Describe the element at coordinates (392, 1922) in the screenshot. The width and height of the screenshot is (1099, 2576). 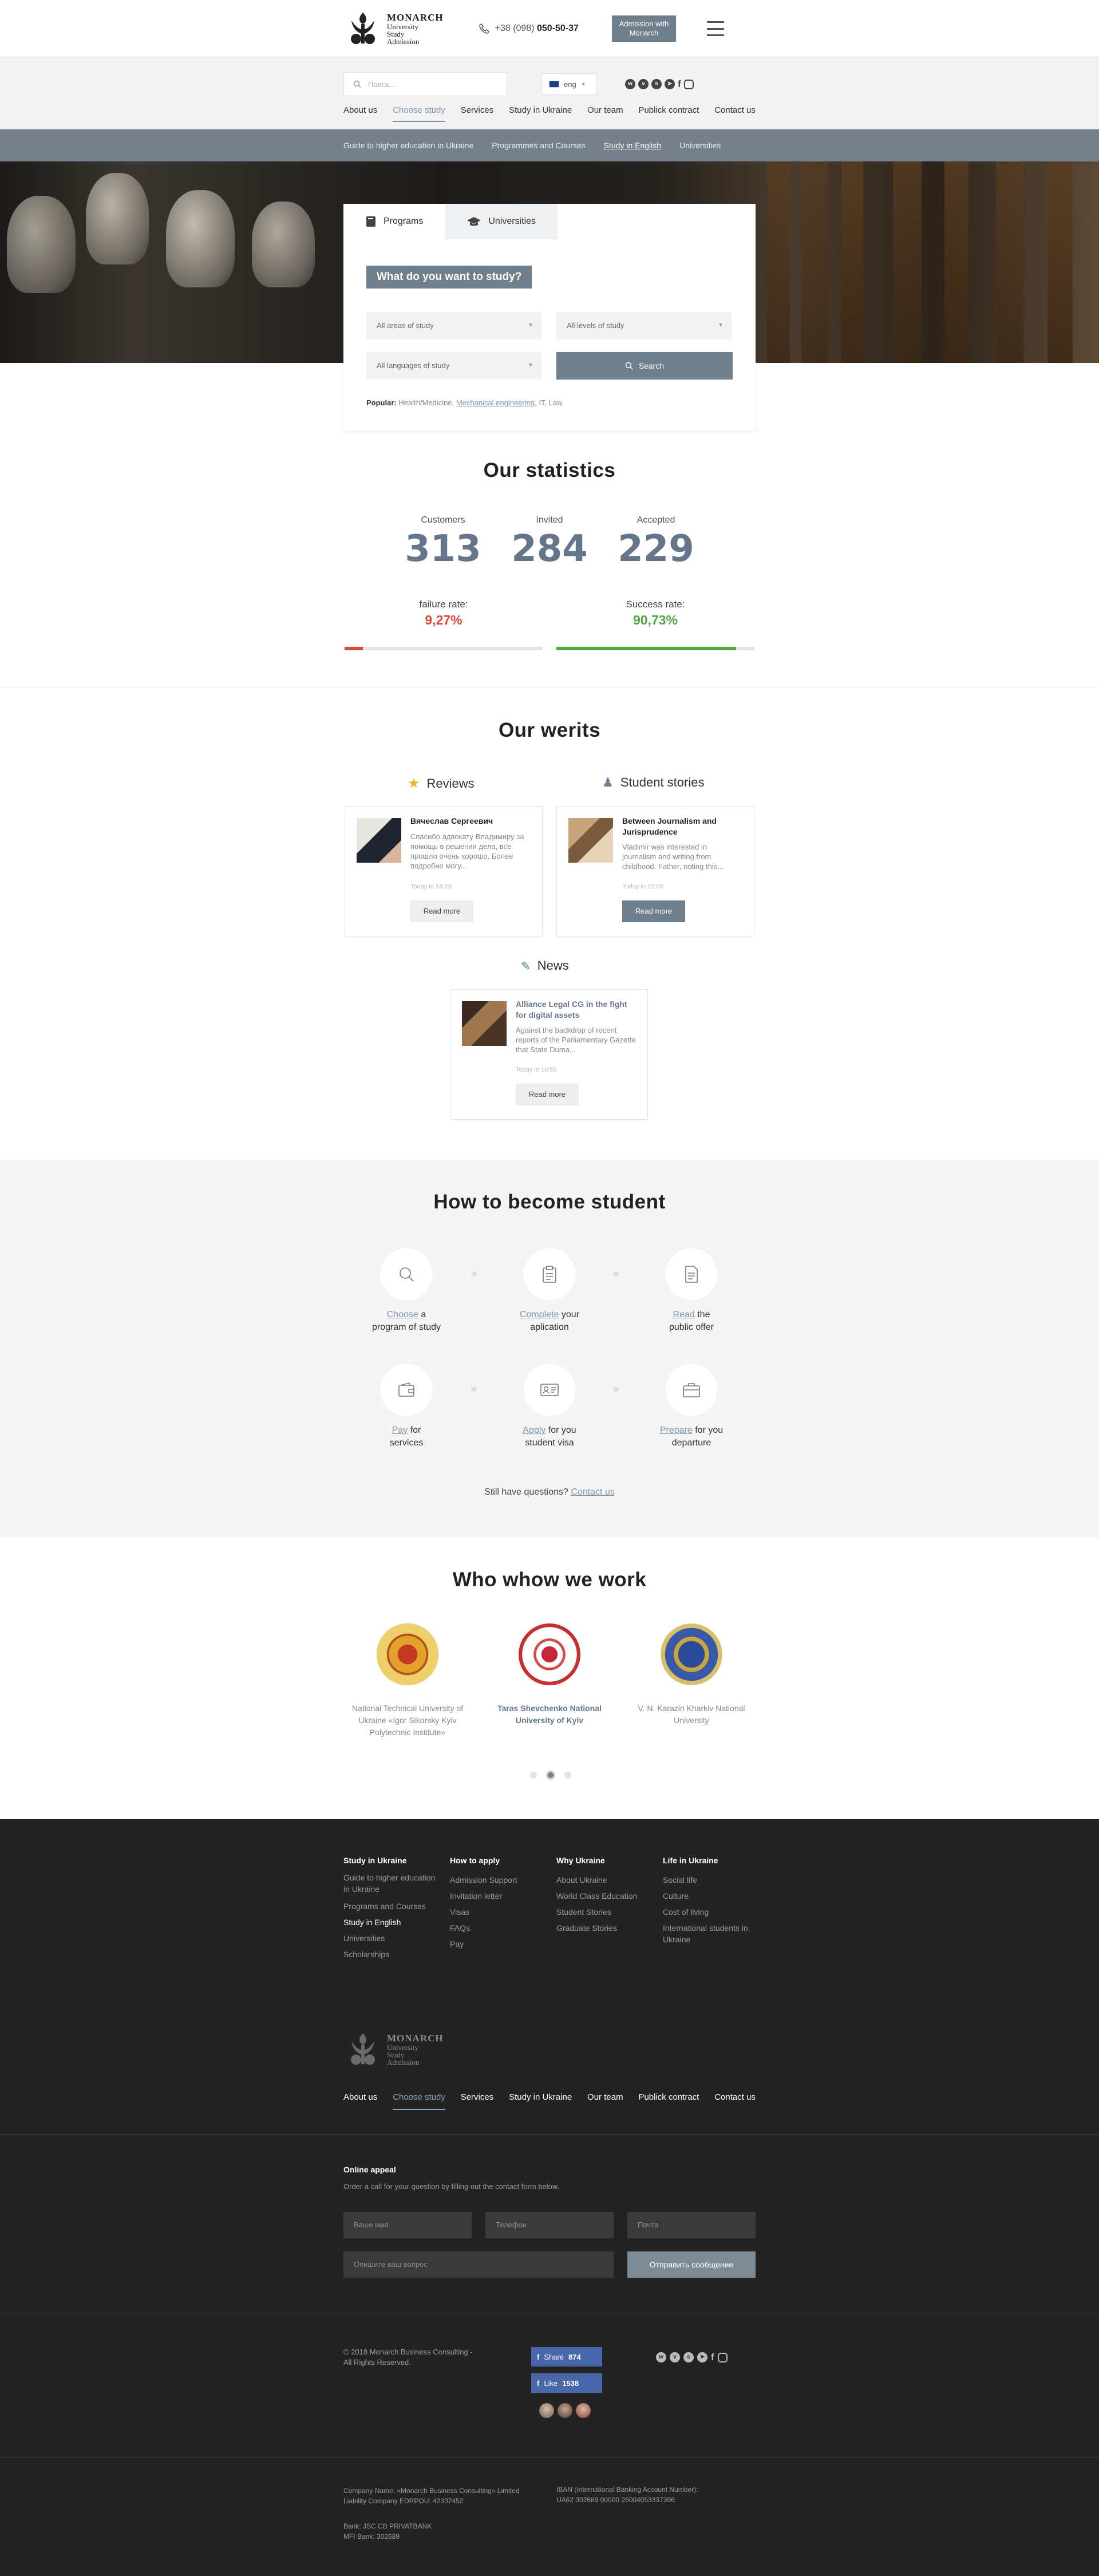
I see `footer-link: Study in English` at that location.